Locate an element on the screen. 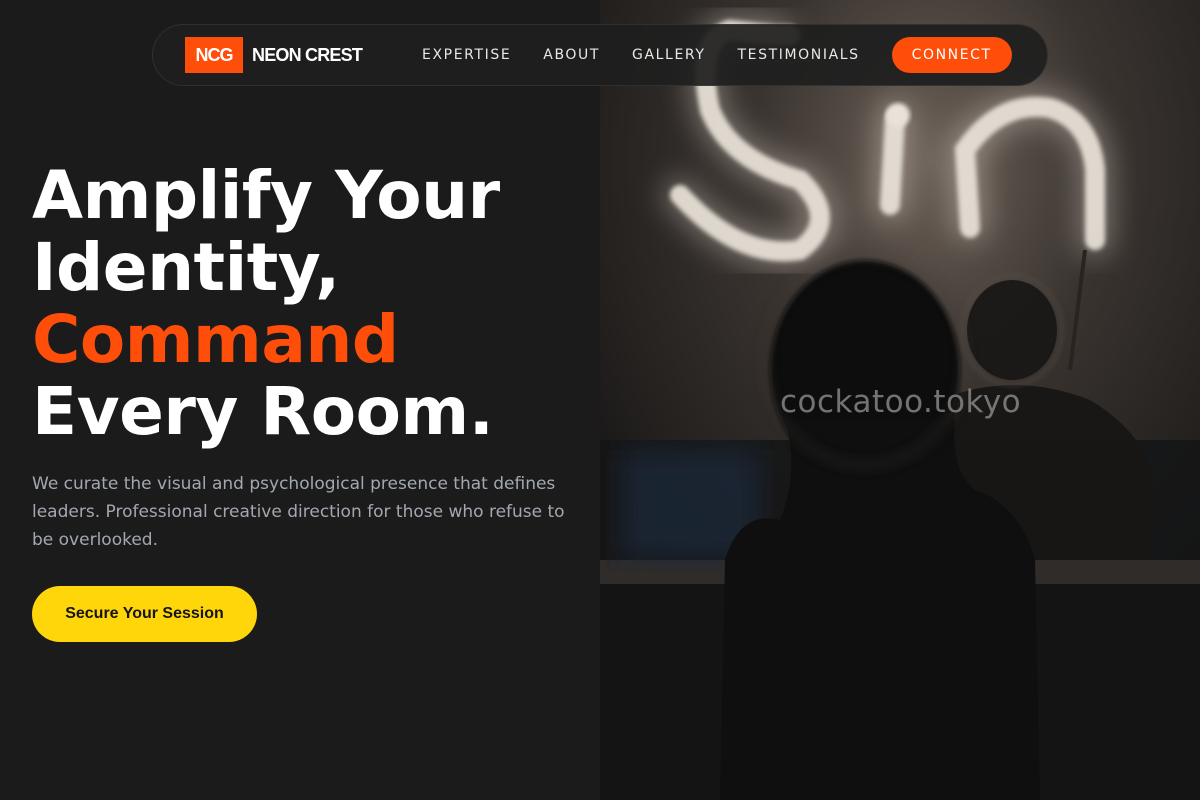 The image size is (1200, 800). nav-links: EXPERTISE ABOUT GALLERY TESTIMONIALS is located at coordinates (657, 55).